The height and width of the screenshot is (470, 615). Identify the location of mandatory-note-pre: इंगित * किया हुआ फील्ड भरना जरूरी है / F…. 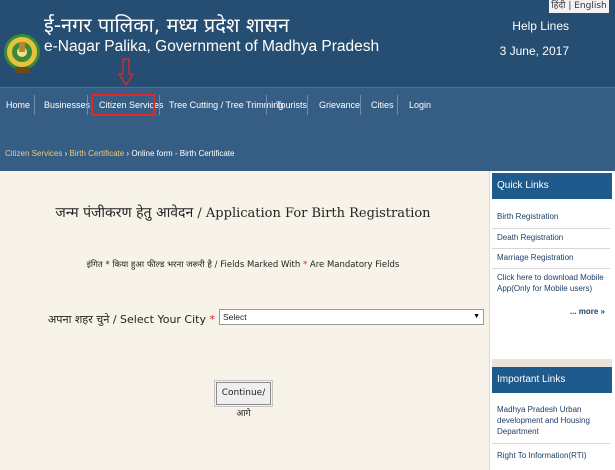
(194, 265).